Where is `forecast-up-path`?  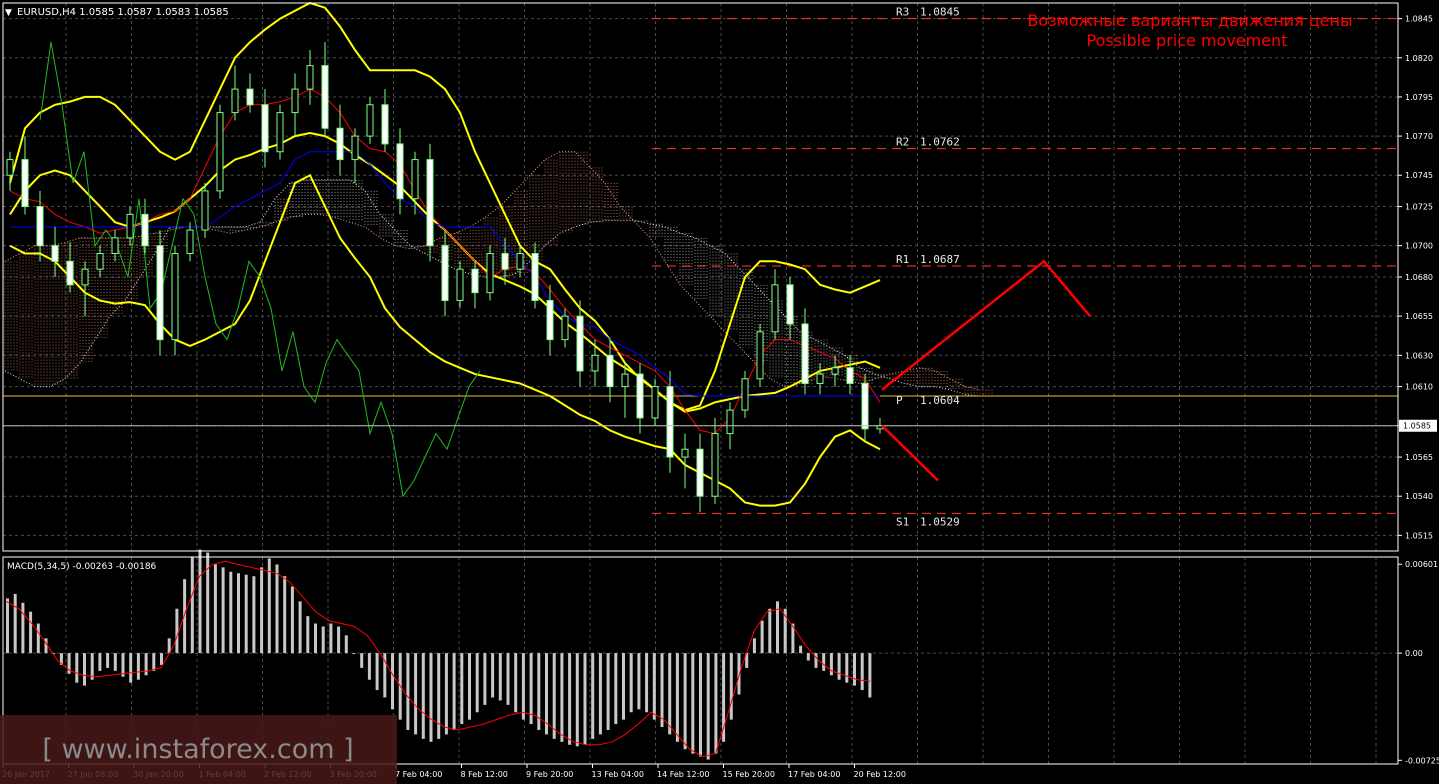 forecast-up-path is located at coordinates (986, 325).